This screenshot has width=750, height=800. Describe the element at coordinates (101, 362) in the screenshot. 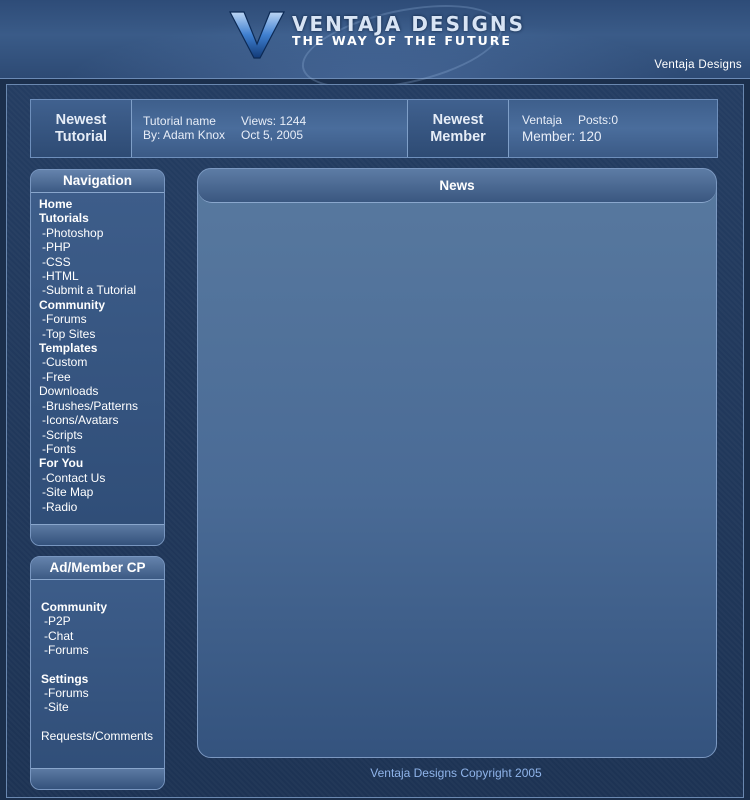

I see `nav-link-item: -Custom` at that location.